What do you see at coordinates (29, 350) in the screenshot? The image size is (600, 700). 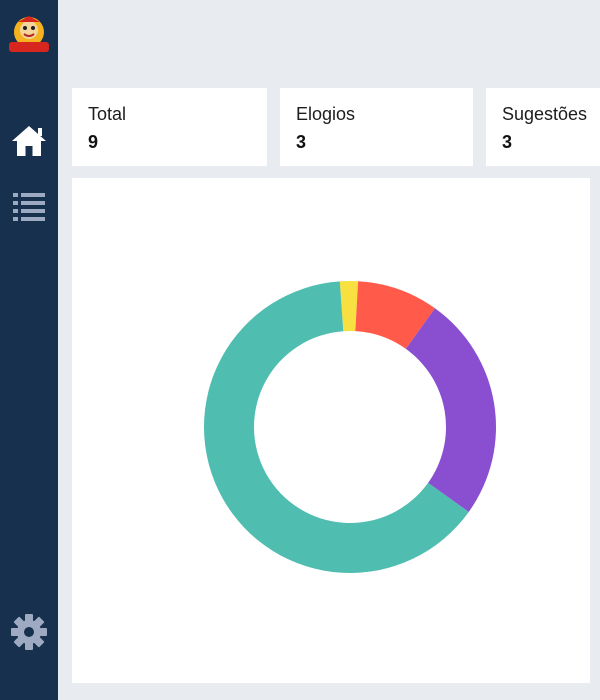 I see `sidebar` at bounding box center [29, 350].